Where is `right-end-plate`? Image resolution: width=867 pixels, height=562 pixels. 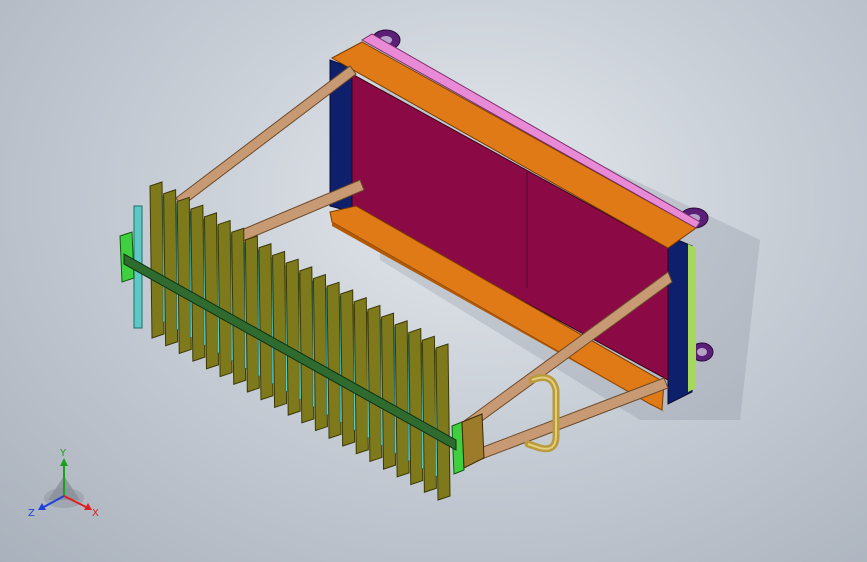
right-end-plate is located at coordinates (473, 441).